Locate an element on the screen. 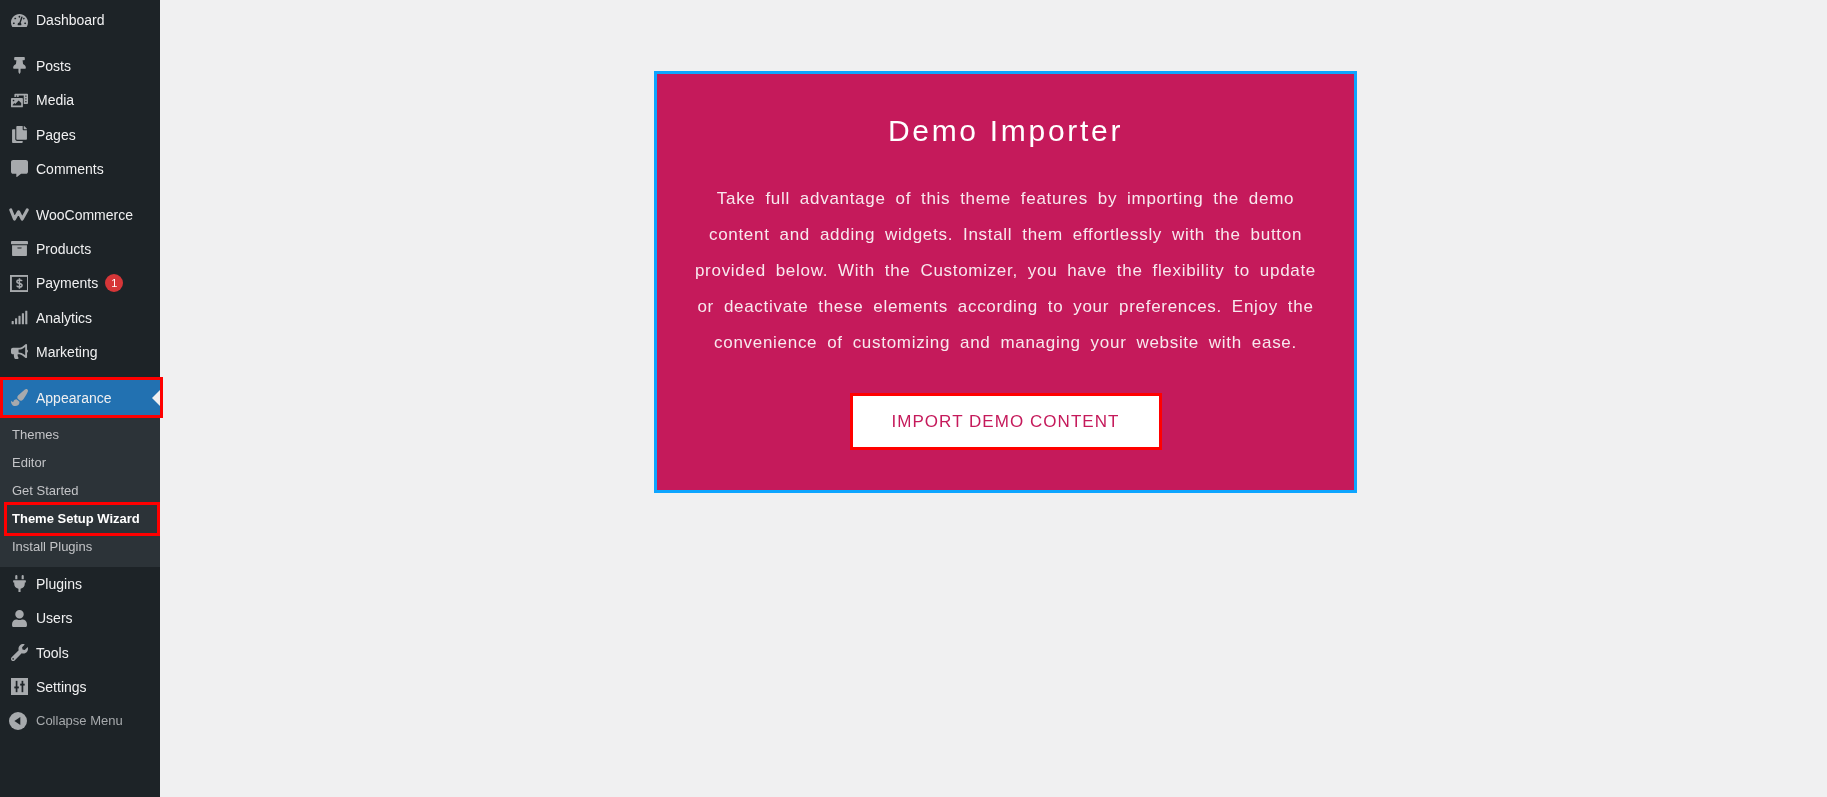  sidebar-menu-item: Media is located at coordinates (80, 100).